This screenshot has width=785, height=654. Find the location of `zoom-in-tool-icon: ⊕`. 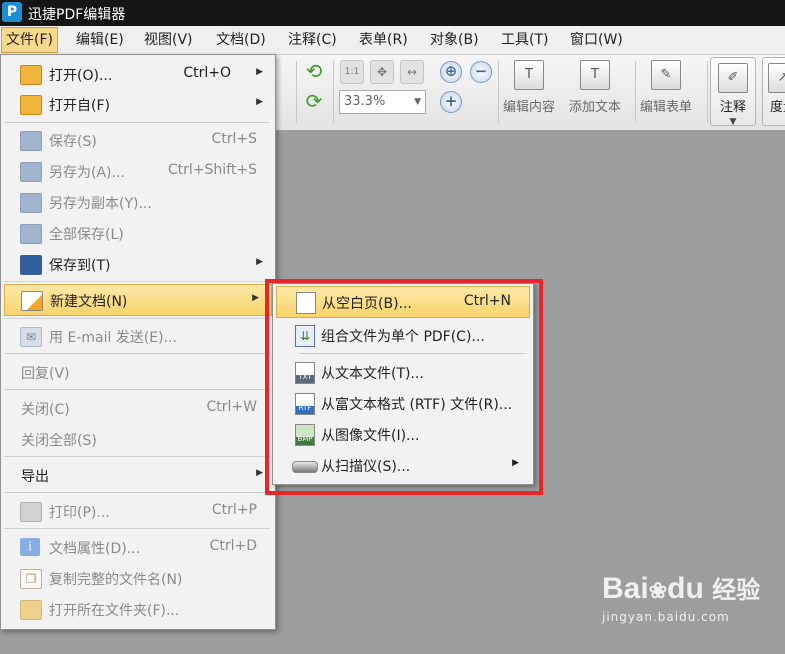

zoom-in-tool-icon: ⊕ is located at coordinates (451, 72).